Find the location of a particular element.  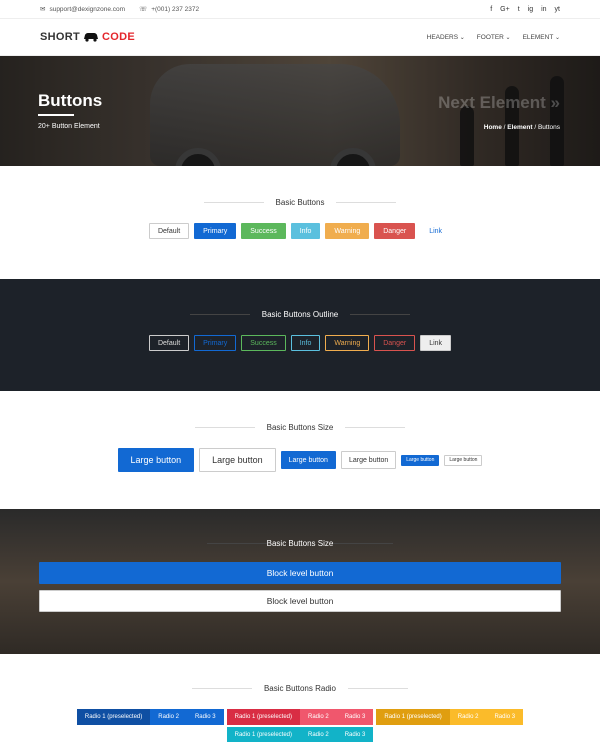

car-icon is located at coordinates (91, 37).